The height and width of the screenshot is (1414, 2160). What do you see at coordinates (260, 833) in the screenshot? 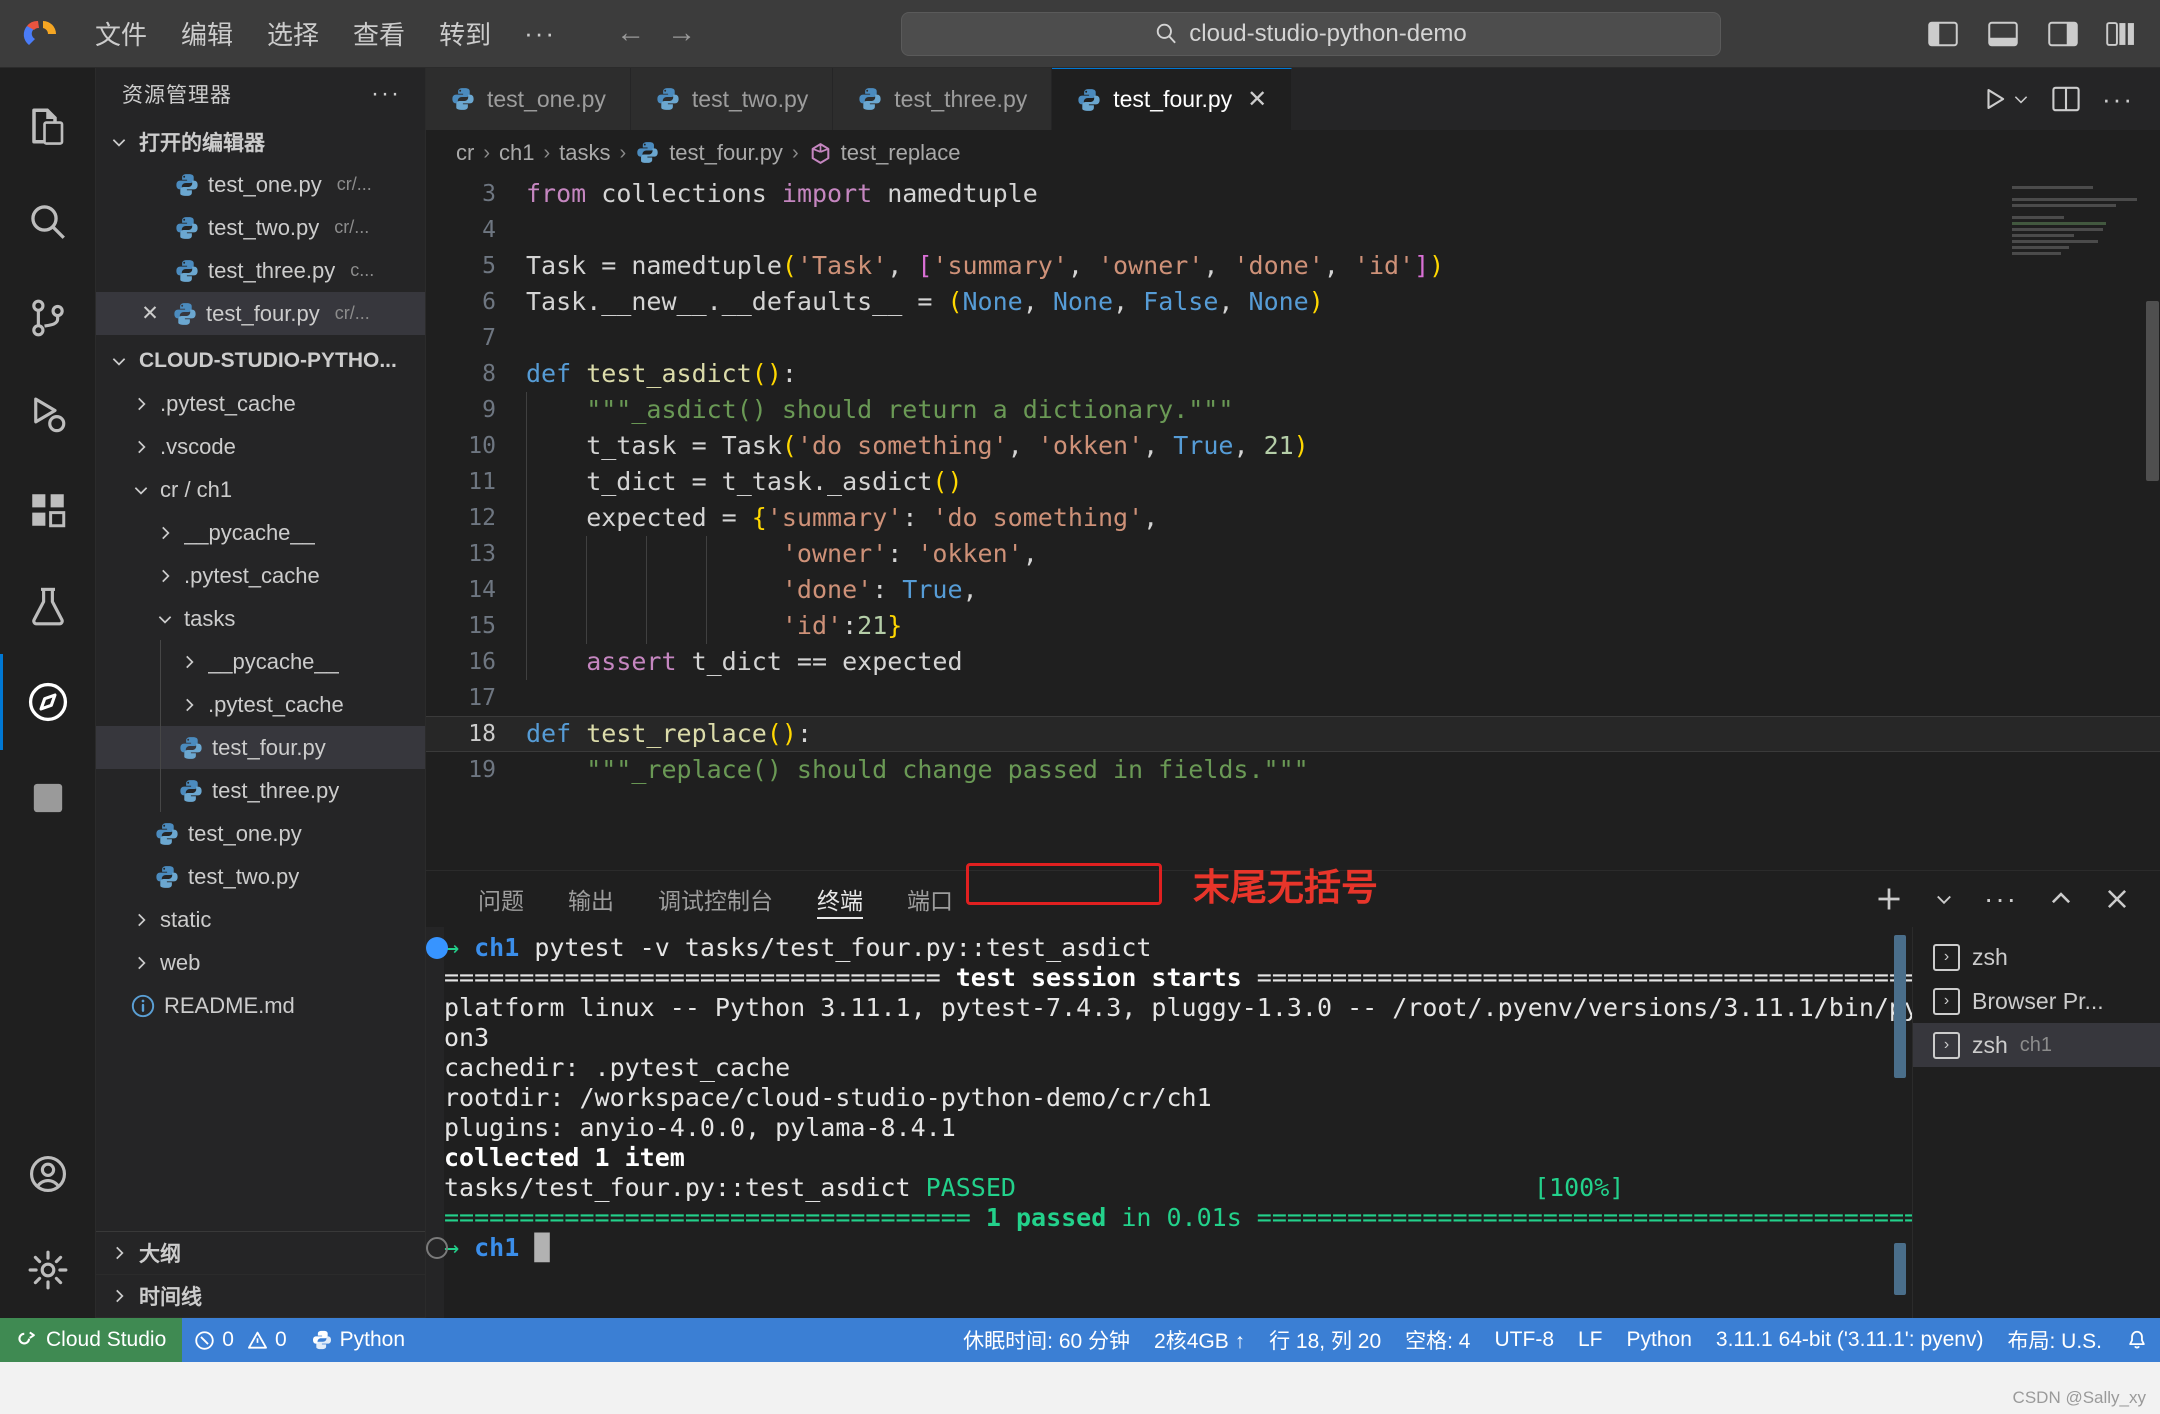
I see `tree-file-test-one: test_one.py` at bounding box center [260, 833].